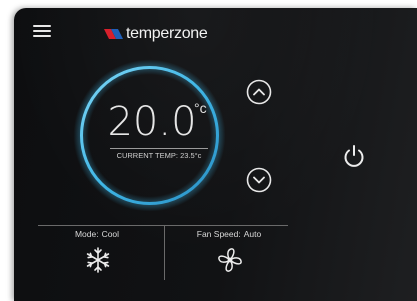  I want to click on mode-label: Mode:, so click(86, 234).